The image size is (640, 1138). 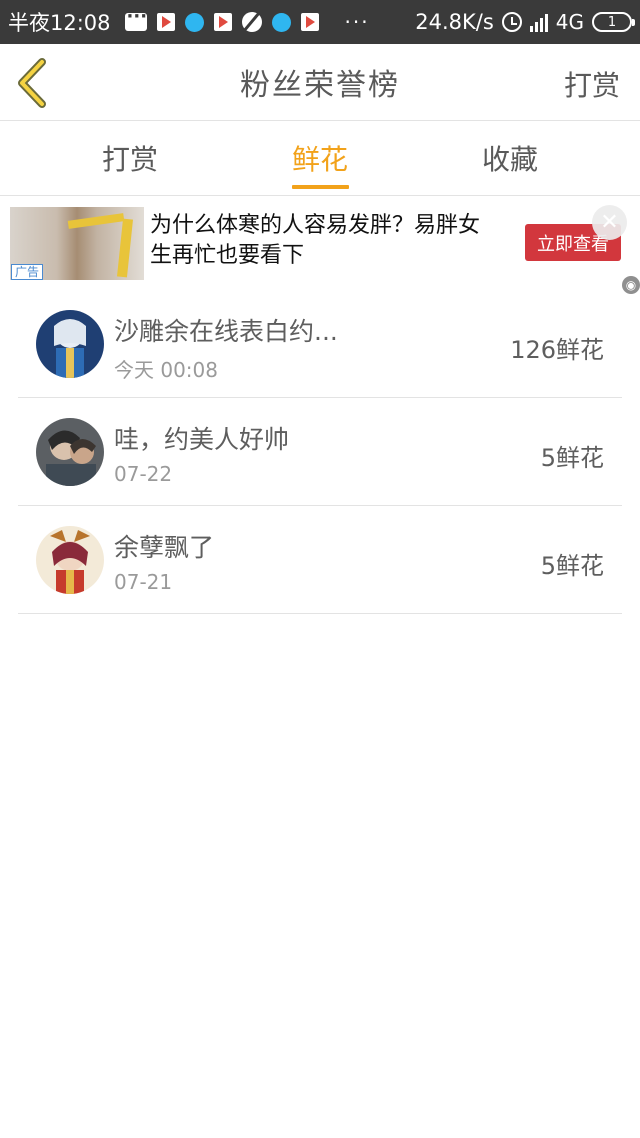 What do you see at coordinates (510, 158) in the screenshot?
I see `tab-favorites: 收藏` at bounding box center [510, 158].